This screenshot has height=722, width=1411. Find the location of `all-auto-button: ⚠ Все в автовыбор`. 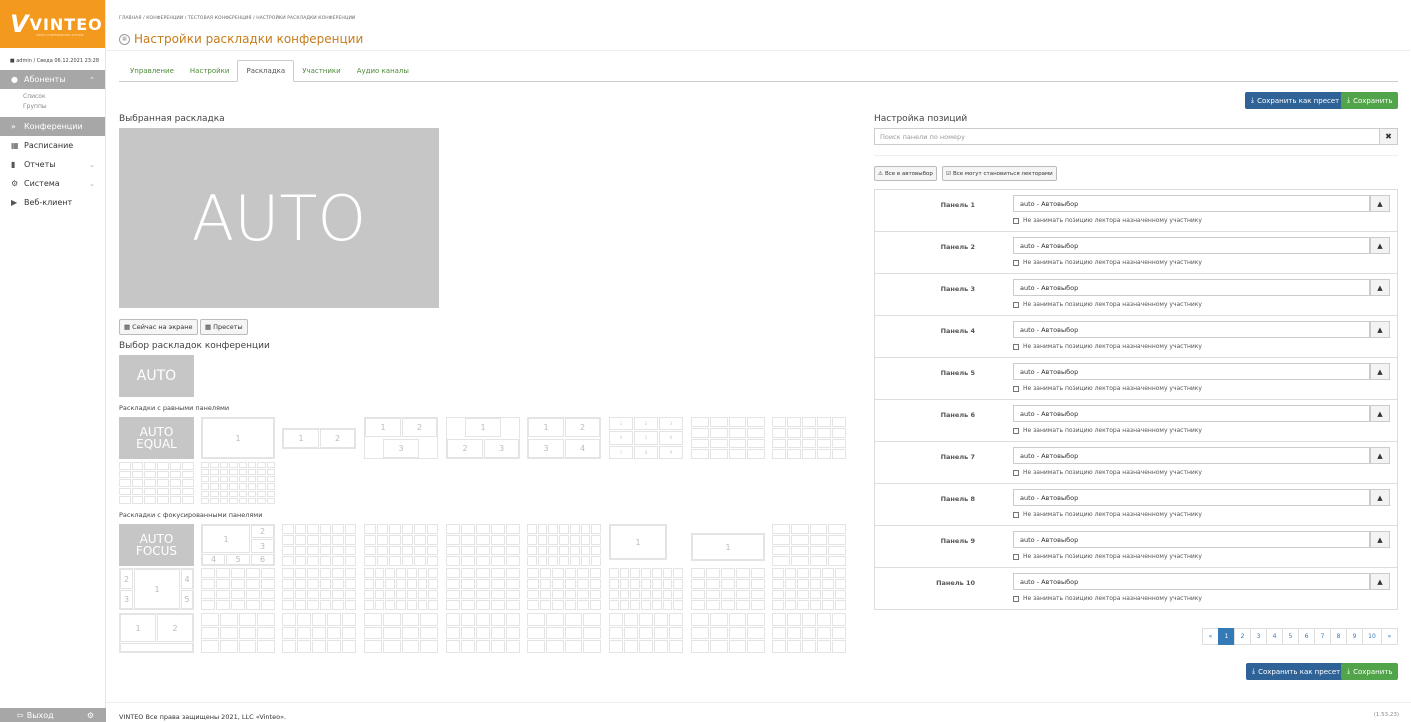

all-auto-button: ⚠ Все в автовыбор is located at coordinates (905, 173).